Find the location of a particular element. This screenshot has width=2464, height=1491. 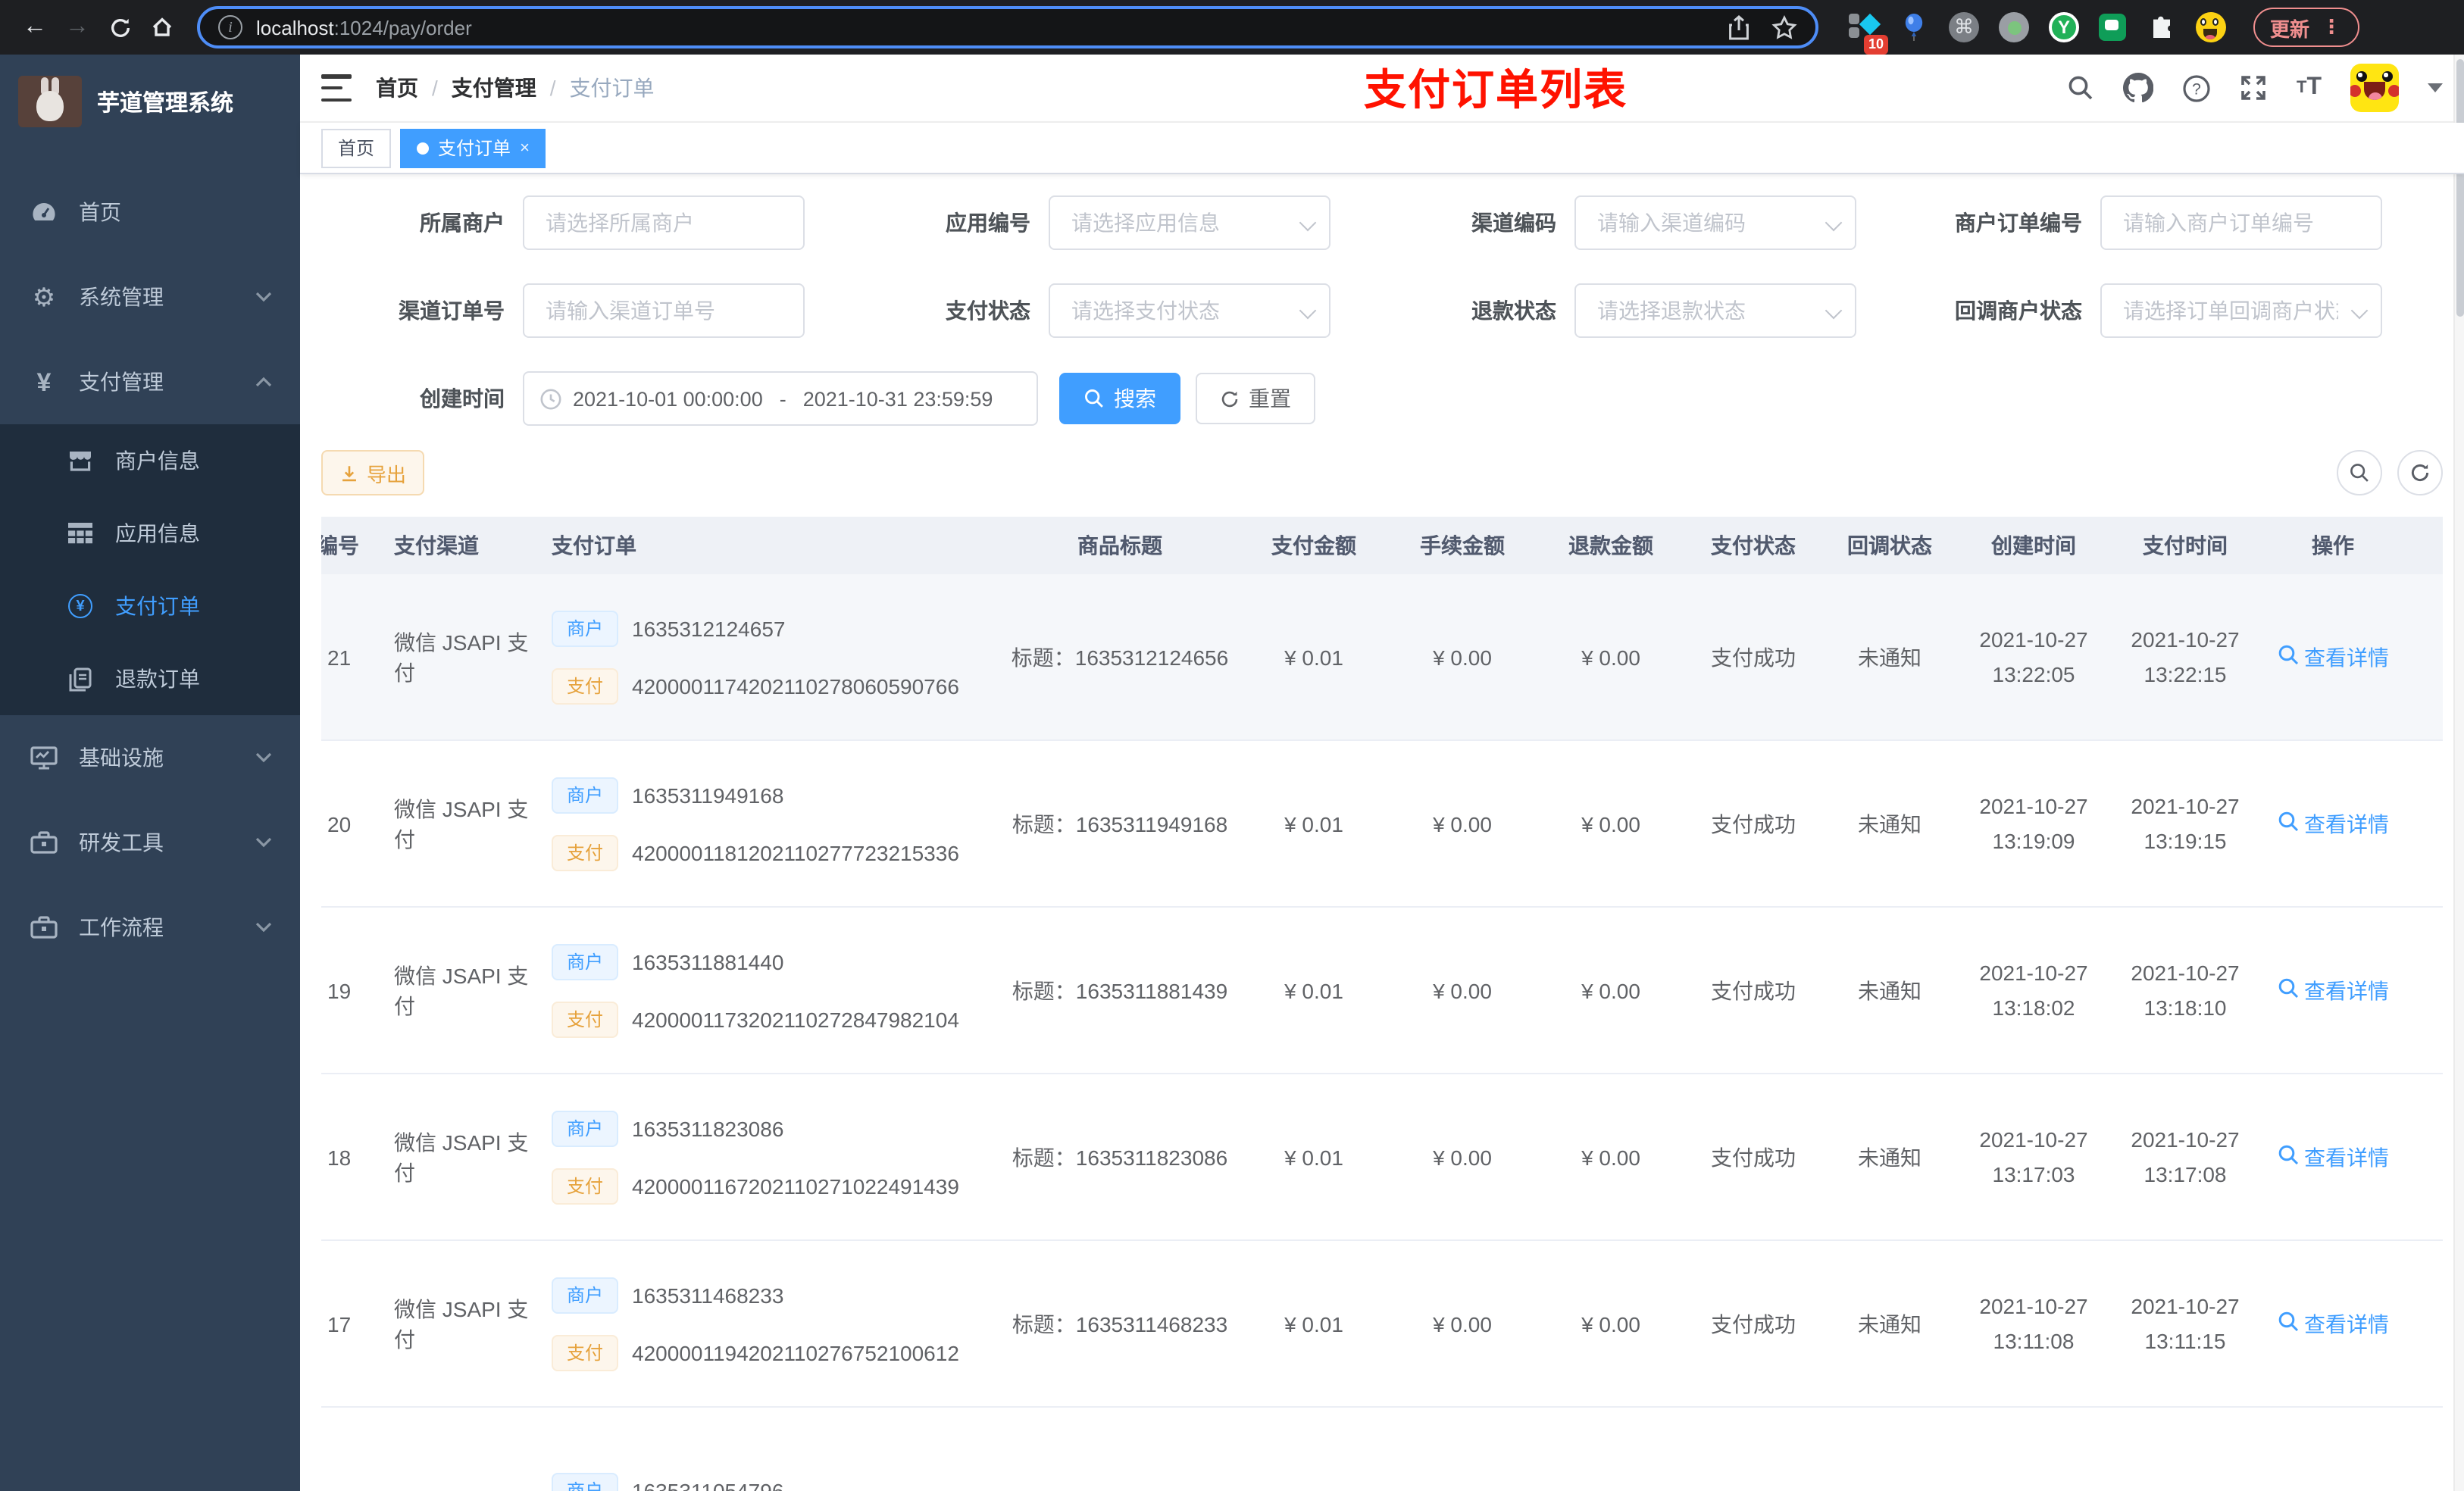

sidebar-item-系统管理: ⚙ 系统管理 is located at coordinates (150, 297).